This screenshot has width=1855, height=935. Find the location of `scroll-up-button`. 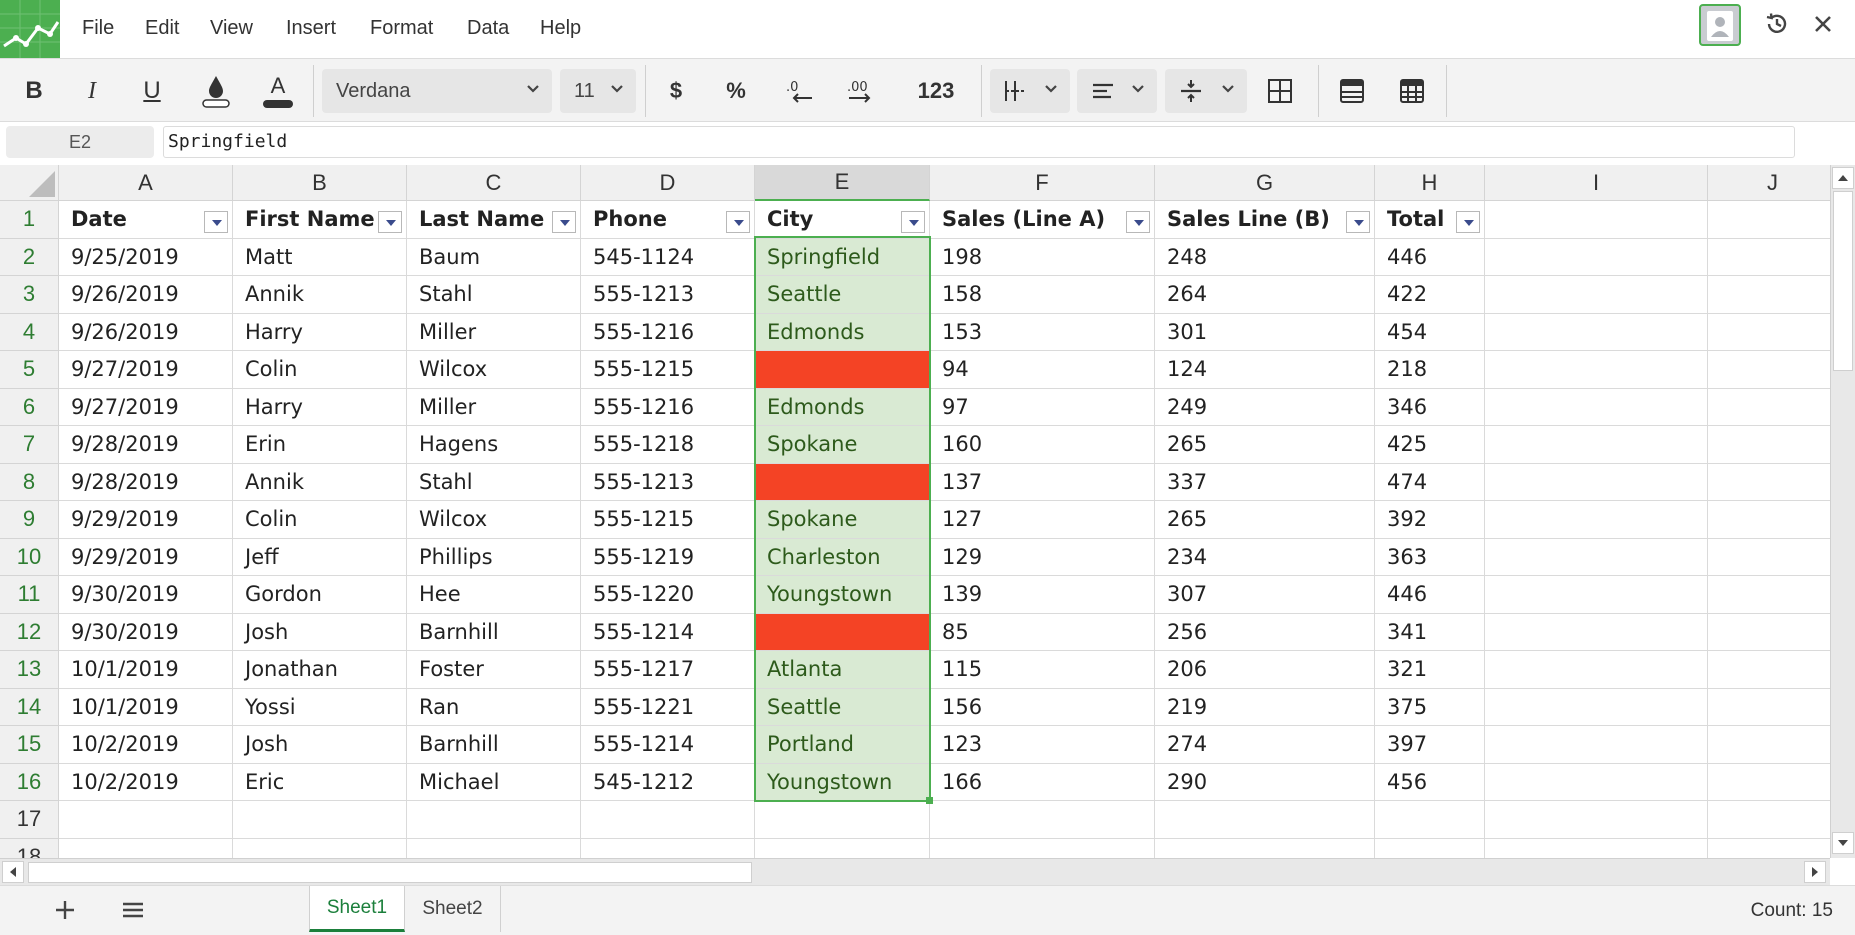

scroll-up-button is located at coordinates (1843, 178).